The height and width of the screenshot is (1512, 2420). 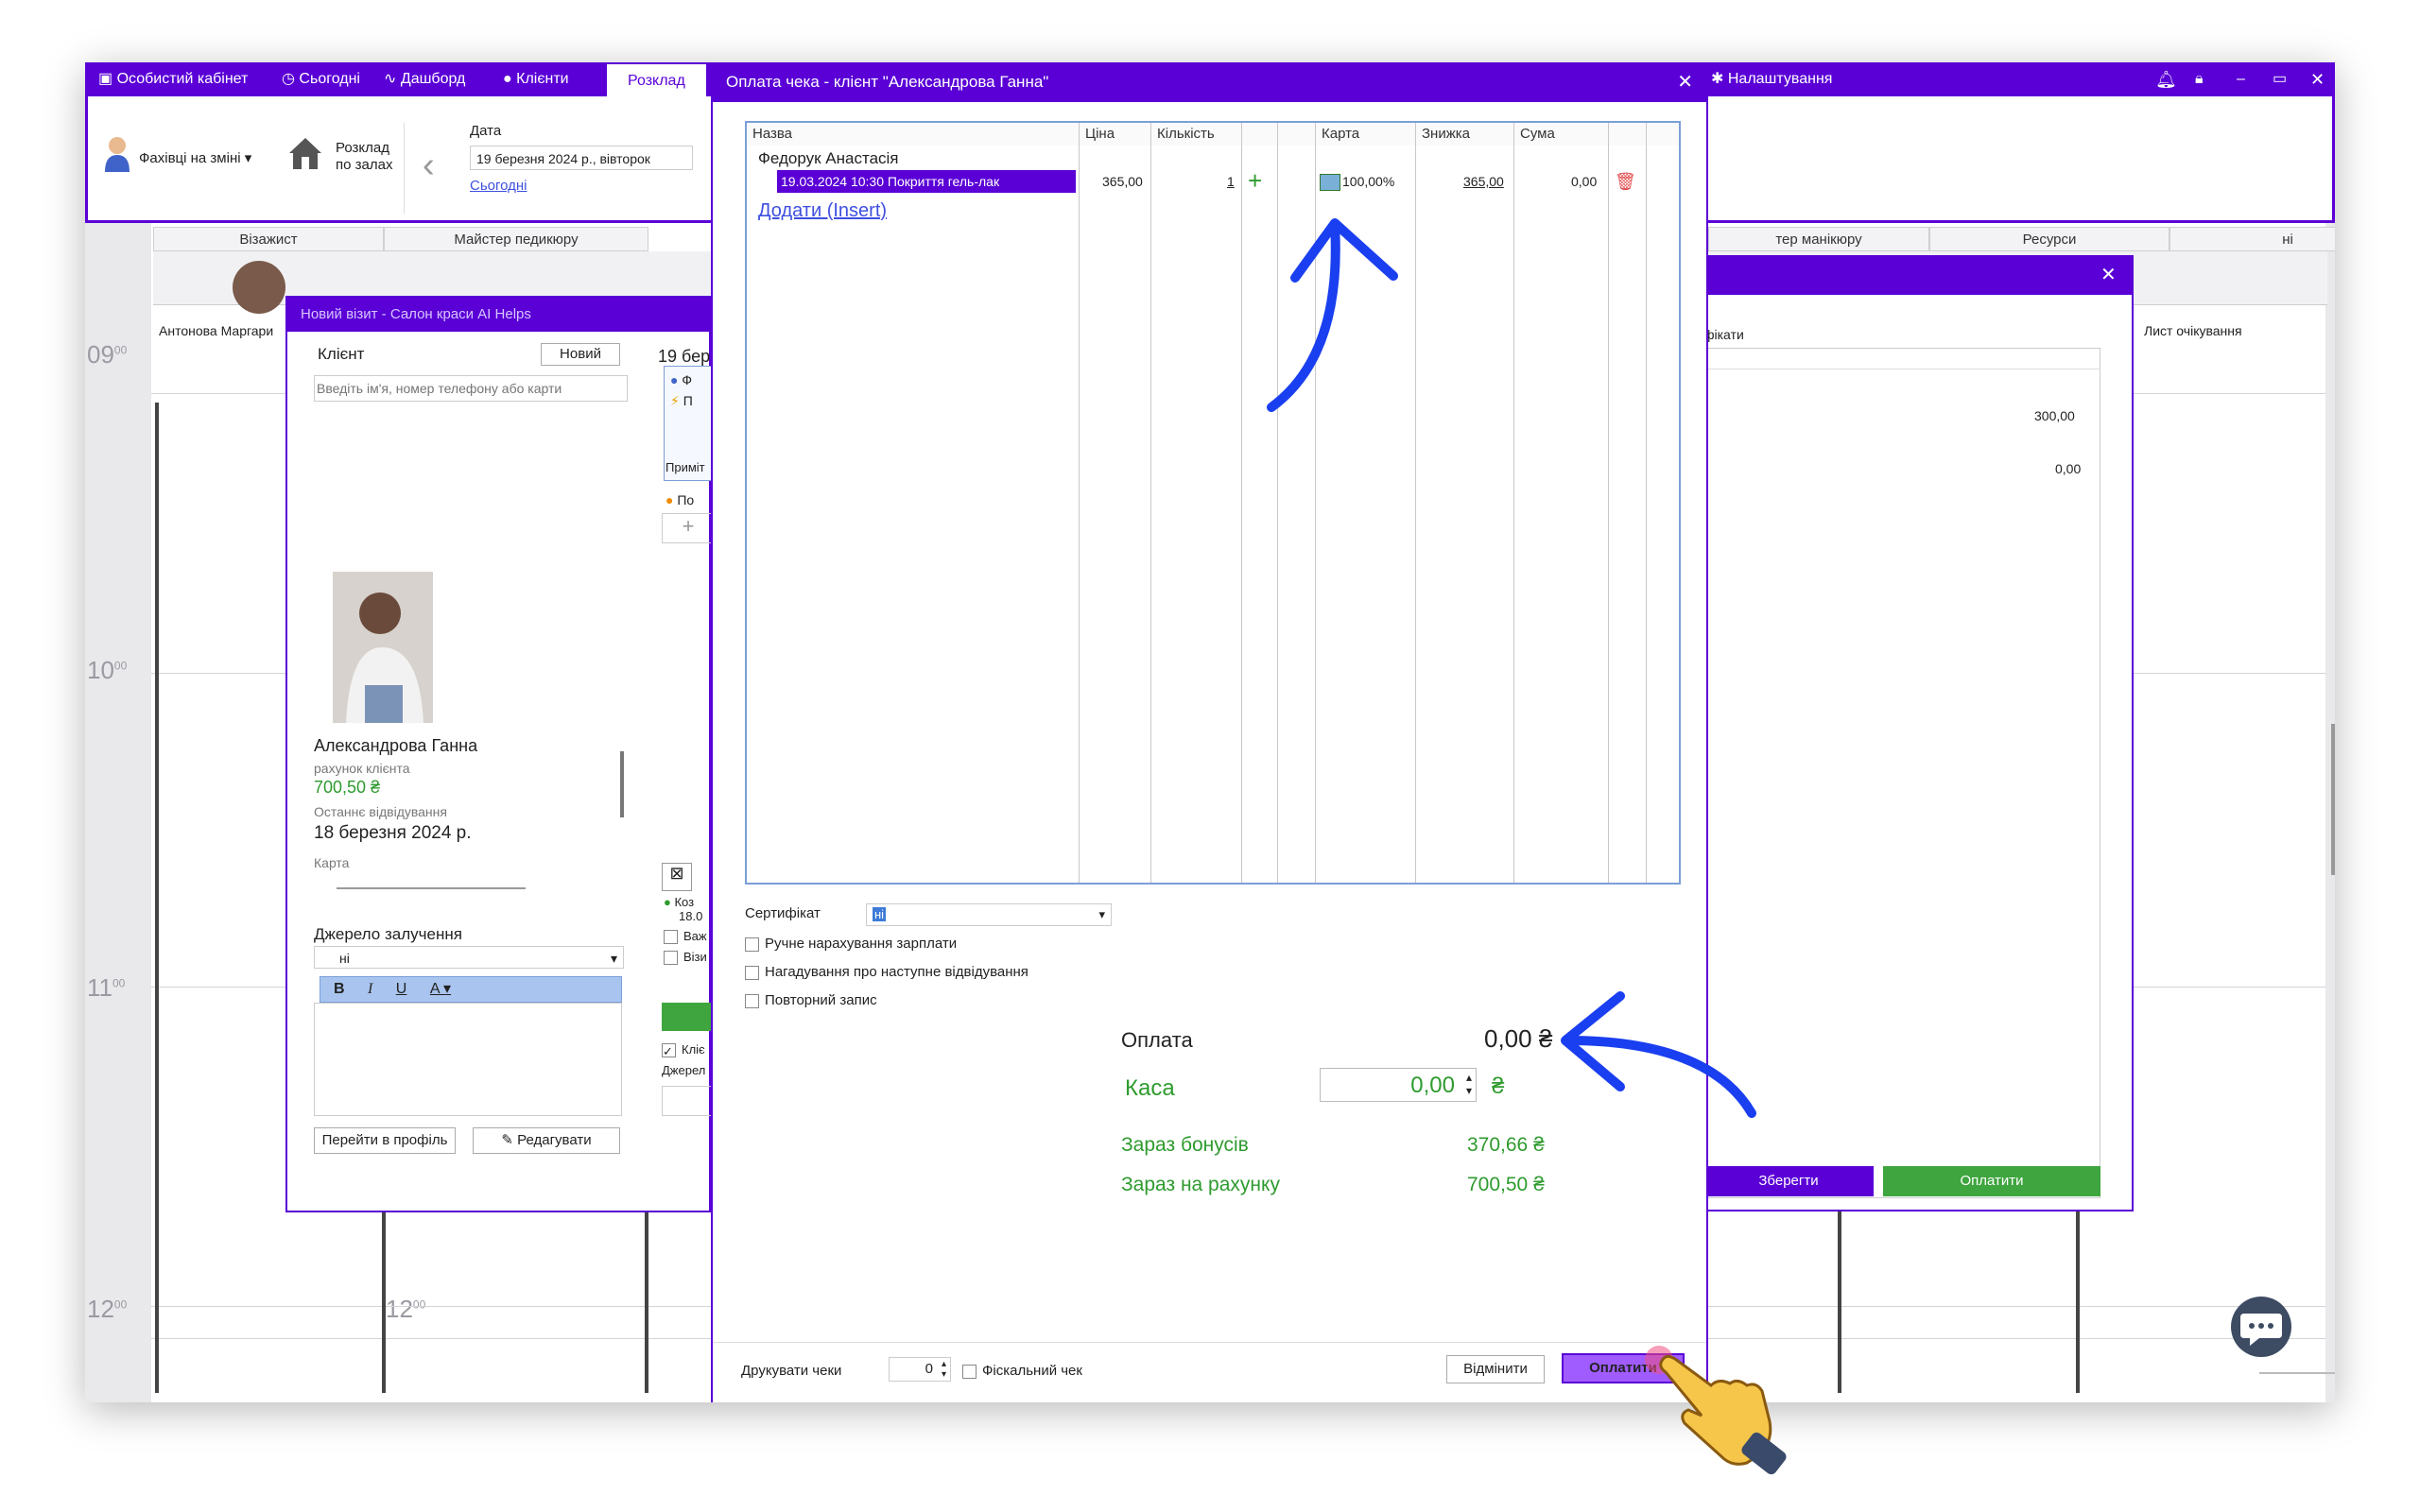 I want to click on cancel-button: Відмінити, so click(x=1495, y=1369).